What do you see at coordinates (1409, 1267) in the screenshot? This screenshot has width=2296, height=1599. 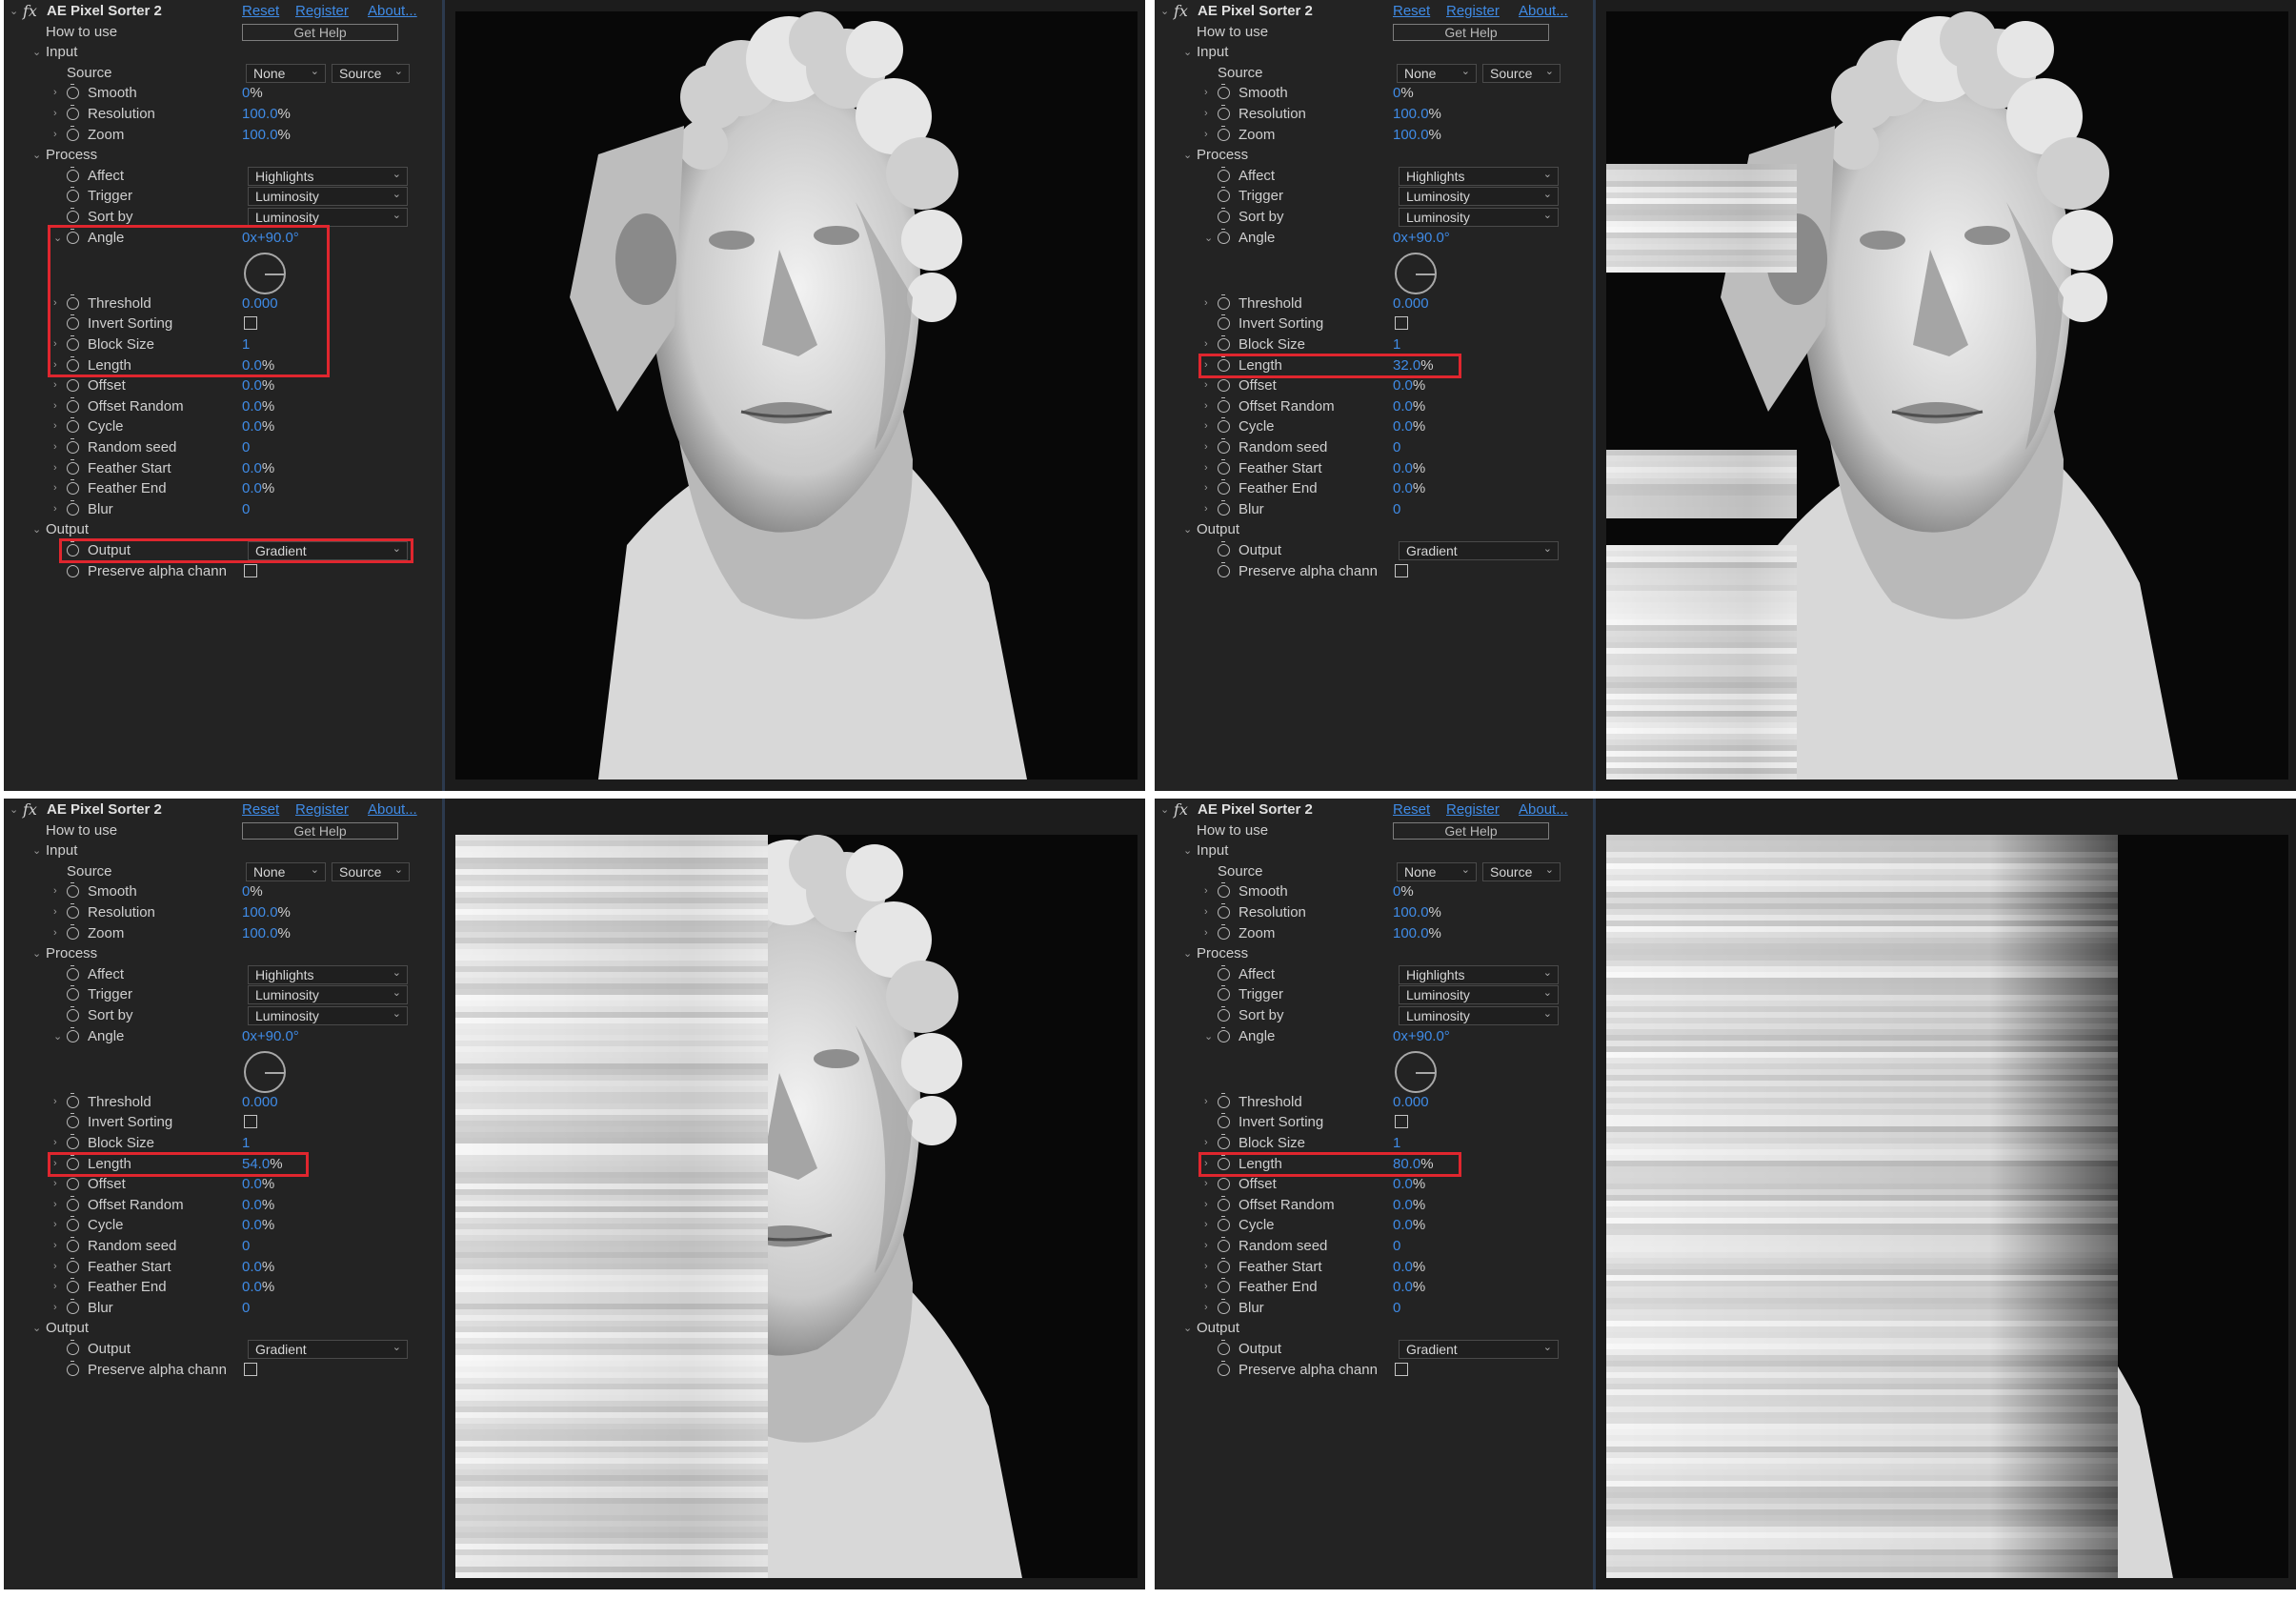 I see `feather-start-value: 0.0%` at bounding box center [1409, 1267].